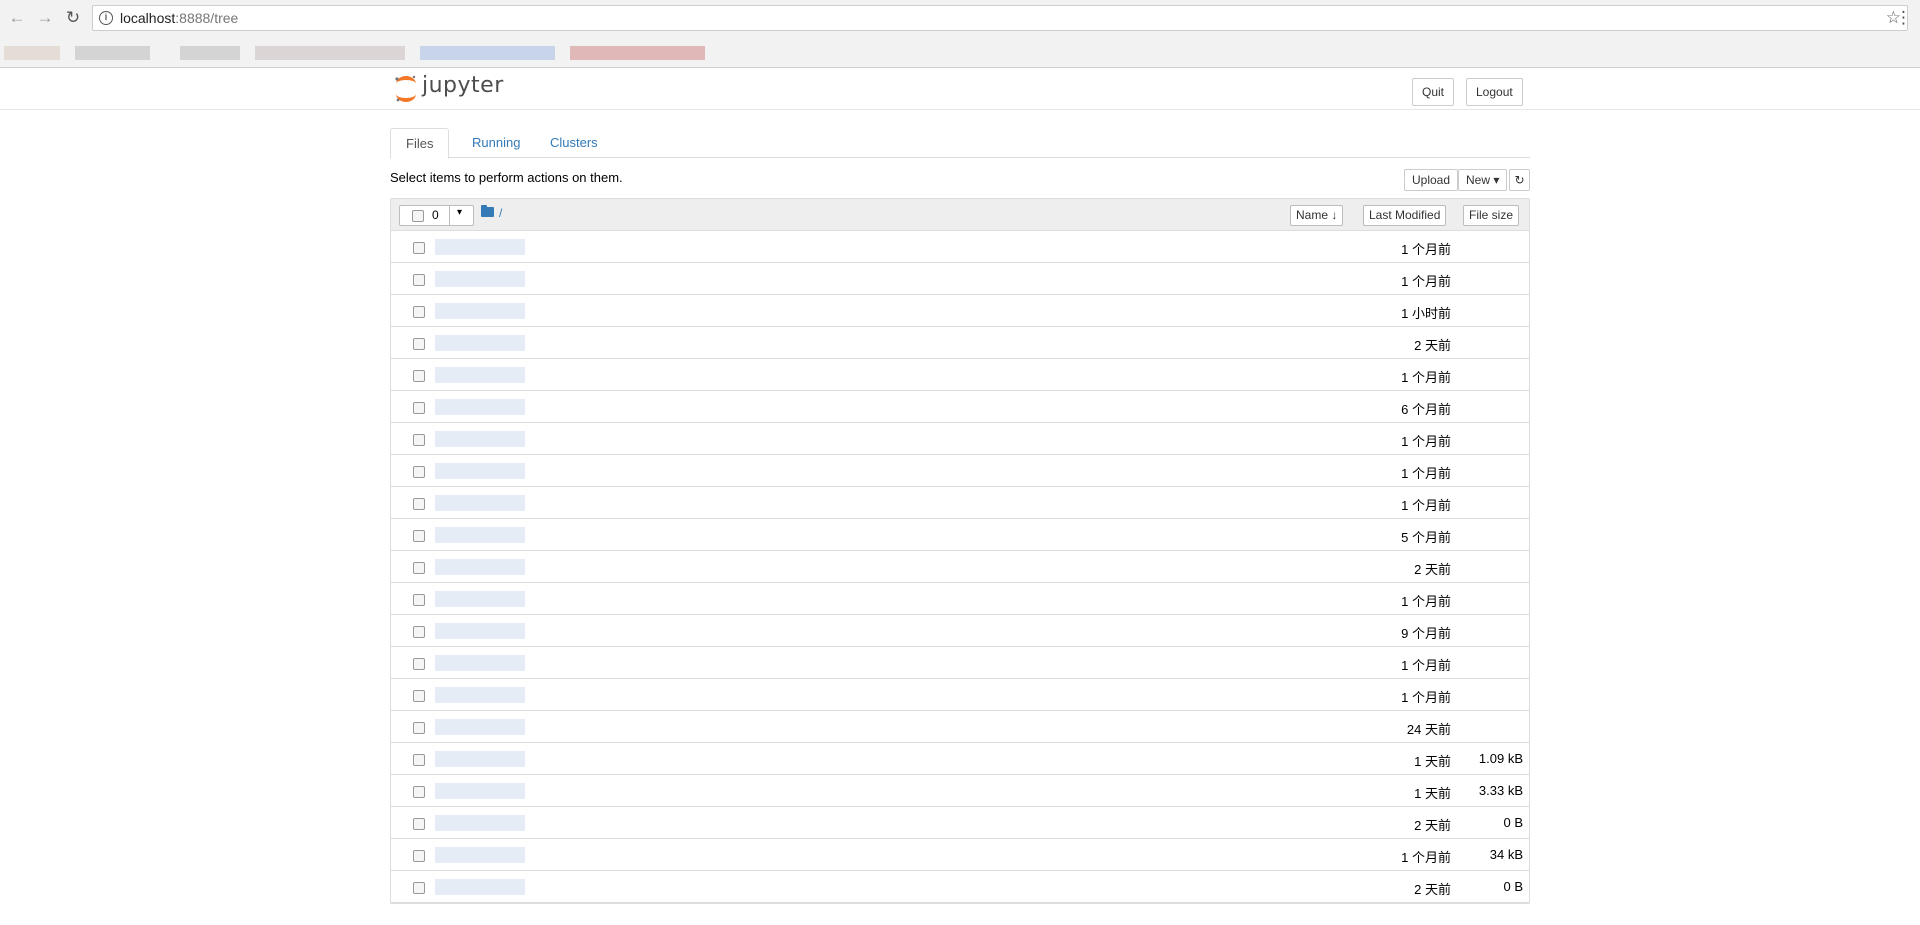 The width and height of the screenshot is (1920, 925). Describe the element at coordinates (1433, 92) in the screenshot. I see `quit-button: Quit` at that location.